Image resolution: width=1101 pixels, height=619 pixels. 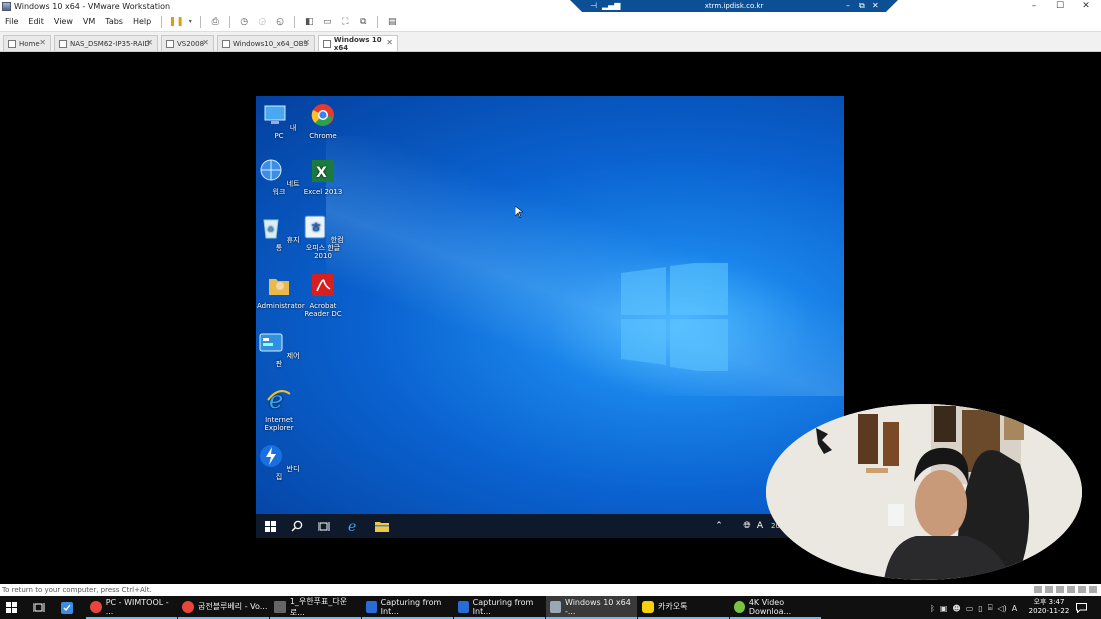 I want to click on tab-nas-dsm62: NAS_DSM62-IP35-RAID ✕, so click(x=106, y=43).